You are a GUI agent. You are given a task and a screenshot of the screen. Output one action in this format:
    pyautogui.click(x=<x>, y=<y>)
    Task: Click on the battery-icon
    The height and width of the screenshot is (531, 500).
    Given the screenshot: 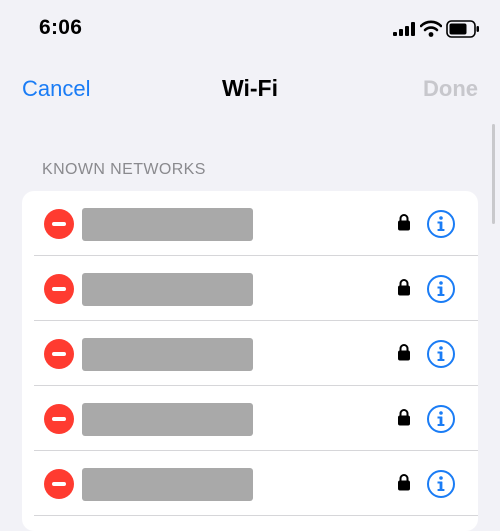 What is the action you would take?
    pyautogui.click(x=462, y=29)
    